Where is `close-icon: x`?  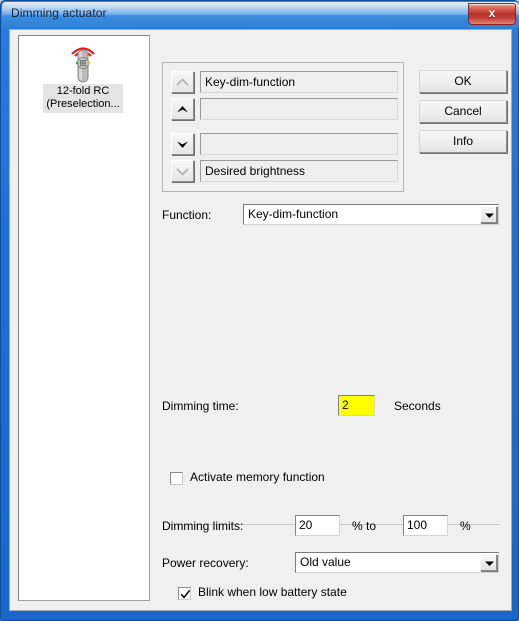 close-icon: x is located at coordinates (492, 13).